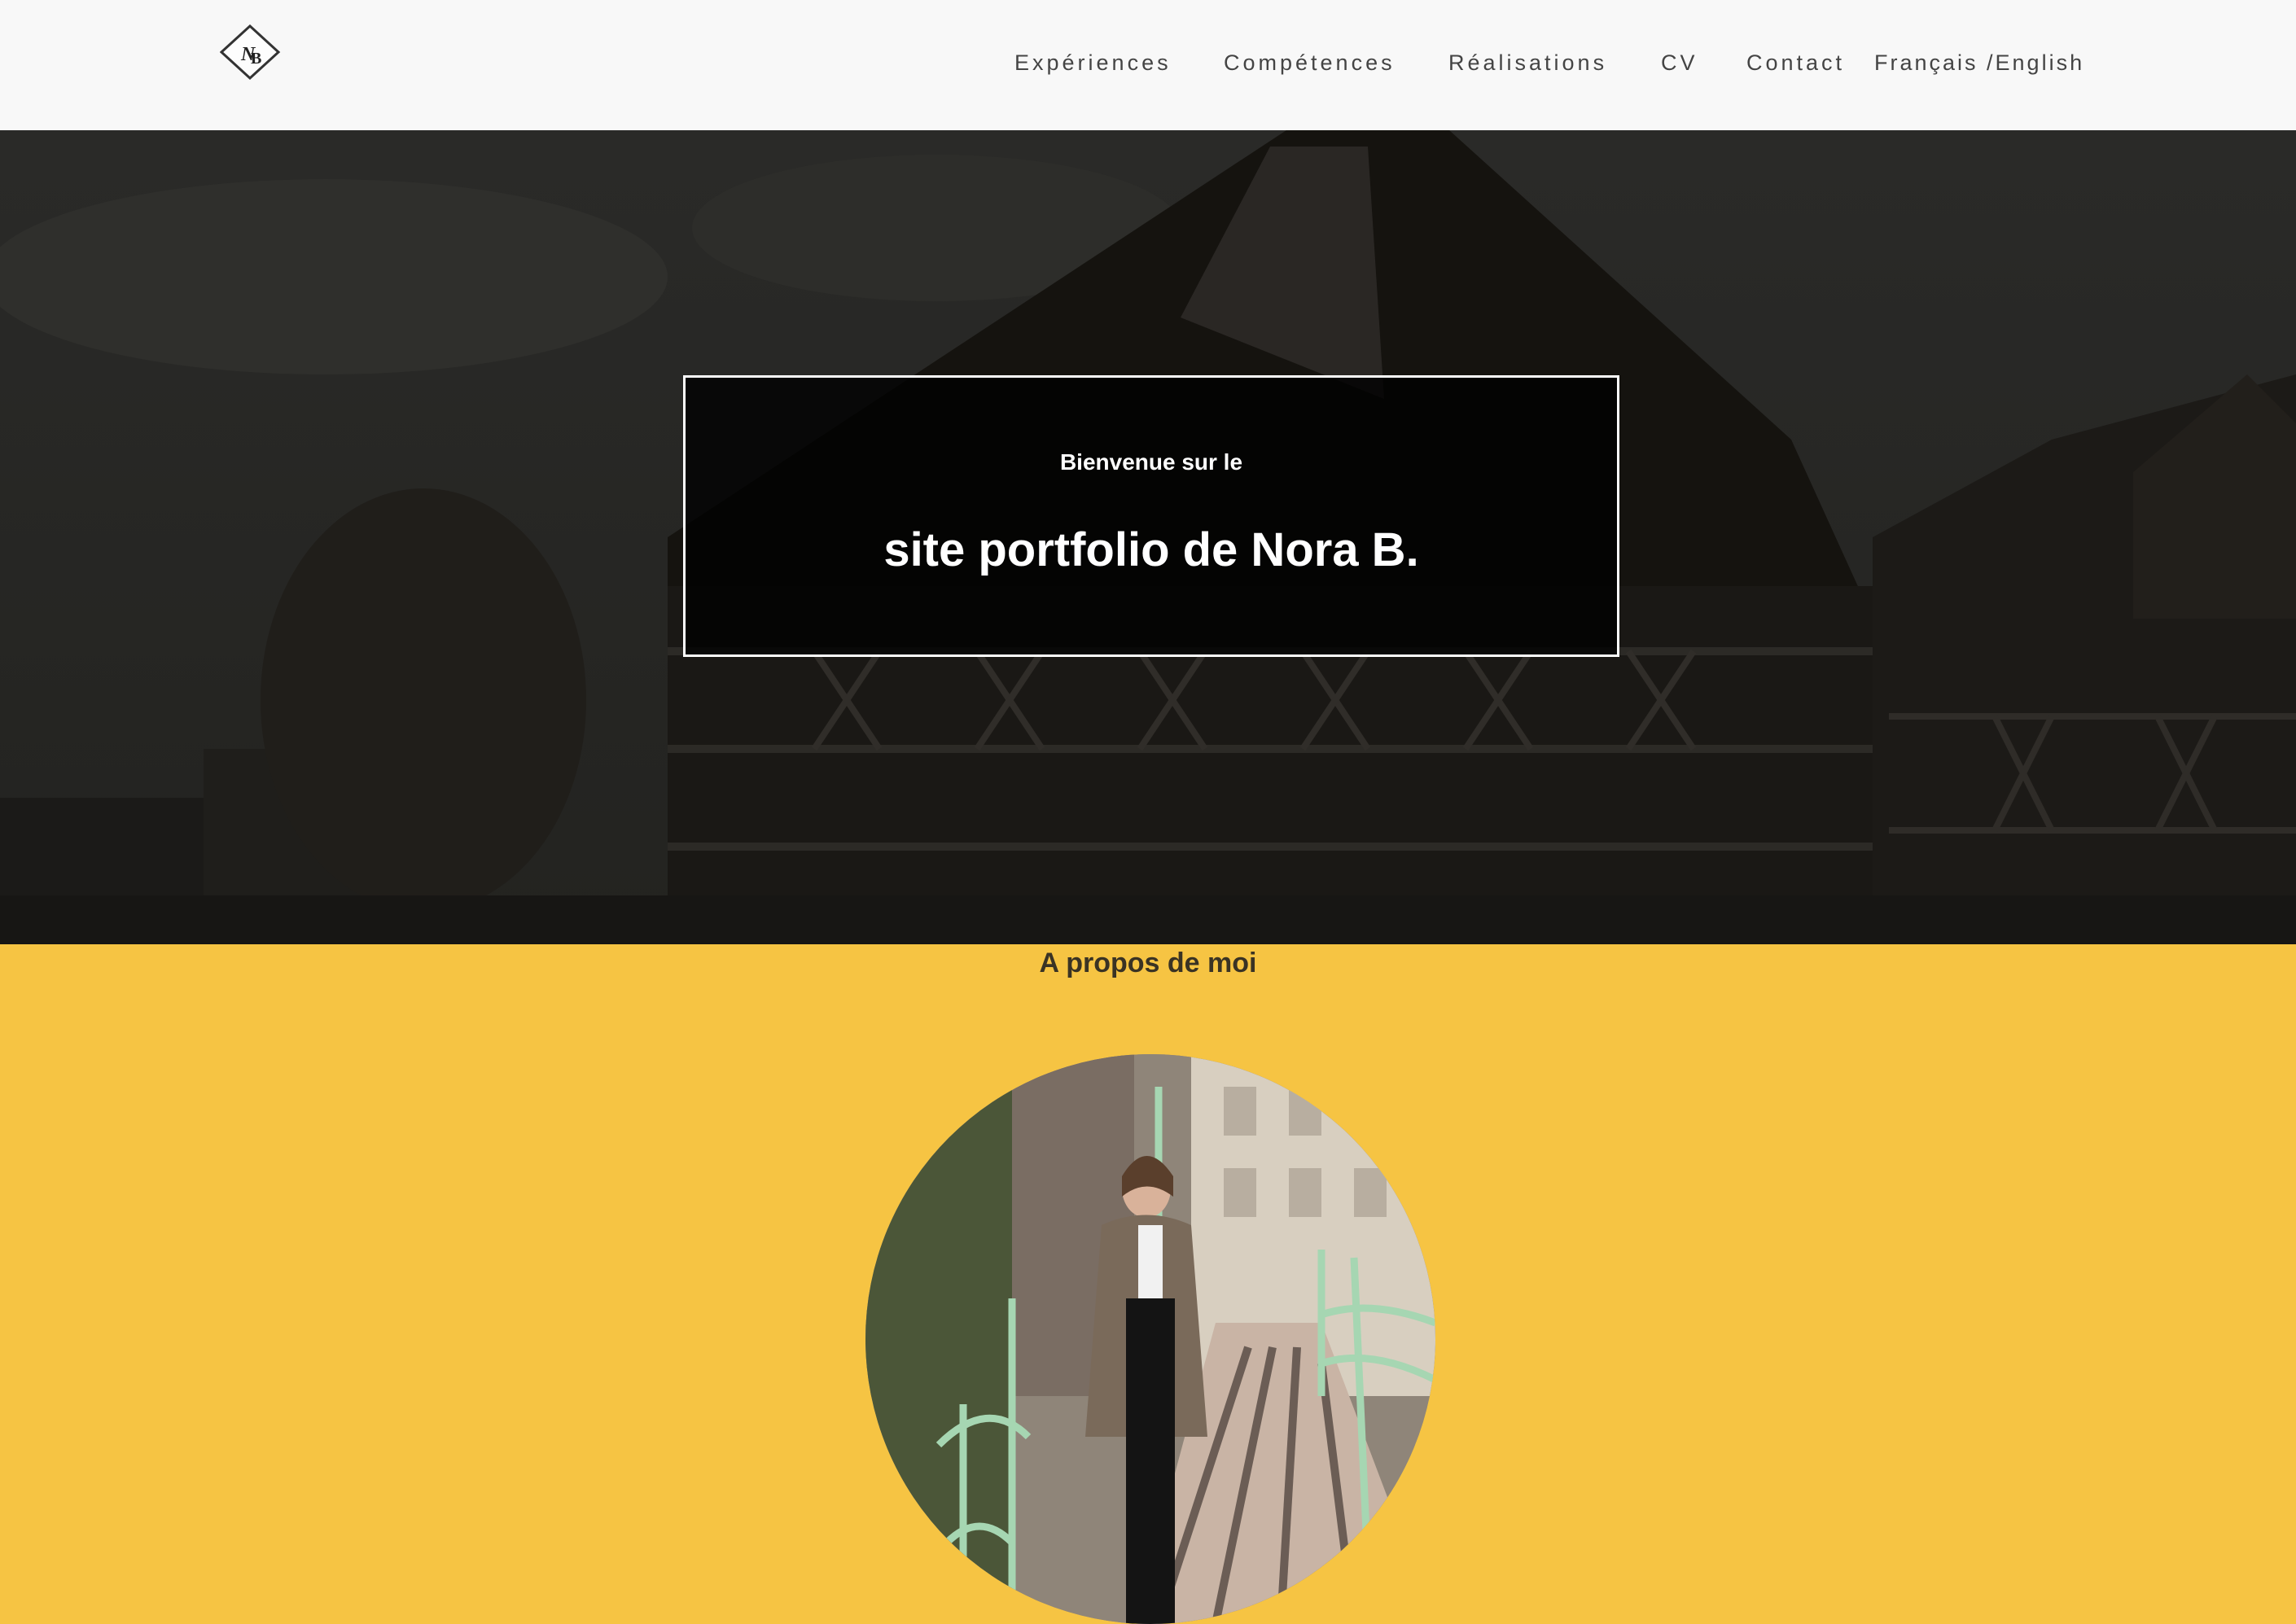 The height and width of the screenshot is (1624, 2296). Describe the element at coordinates (1148, 963) in the screenshot. I see `about-title: A propos de moi` at that location.